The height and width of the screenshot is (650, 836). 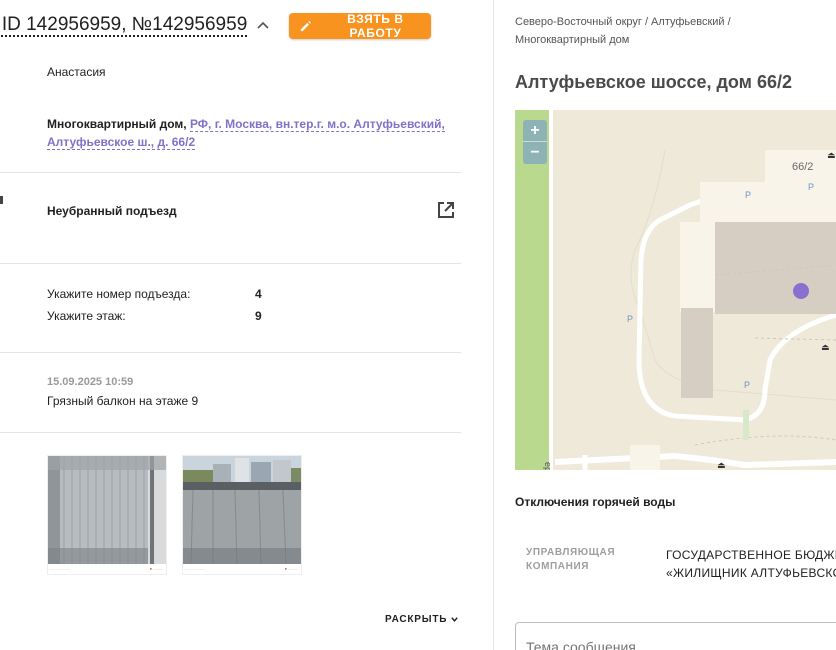 What do you see at coordinates (654, 82) in the screenshot?
I see `object-address-title: Алтуфьевское шоссе, дом 66/2` at bounding box center [654, 82].